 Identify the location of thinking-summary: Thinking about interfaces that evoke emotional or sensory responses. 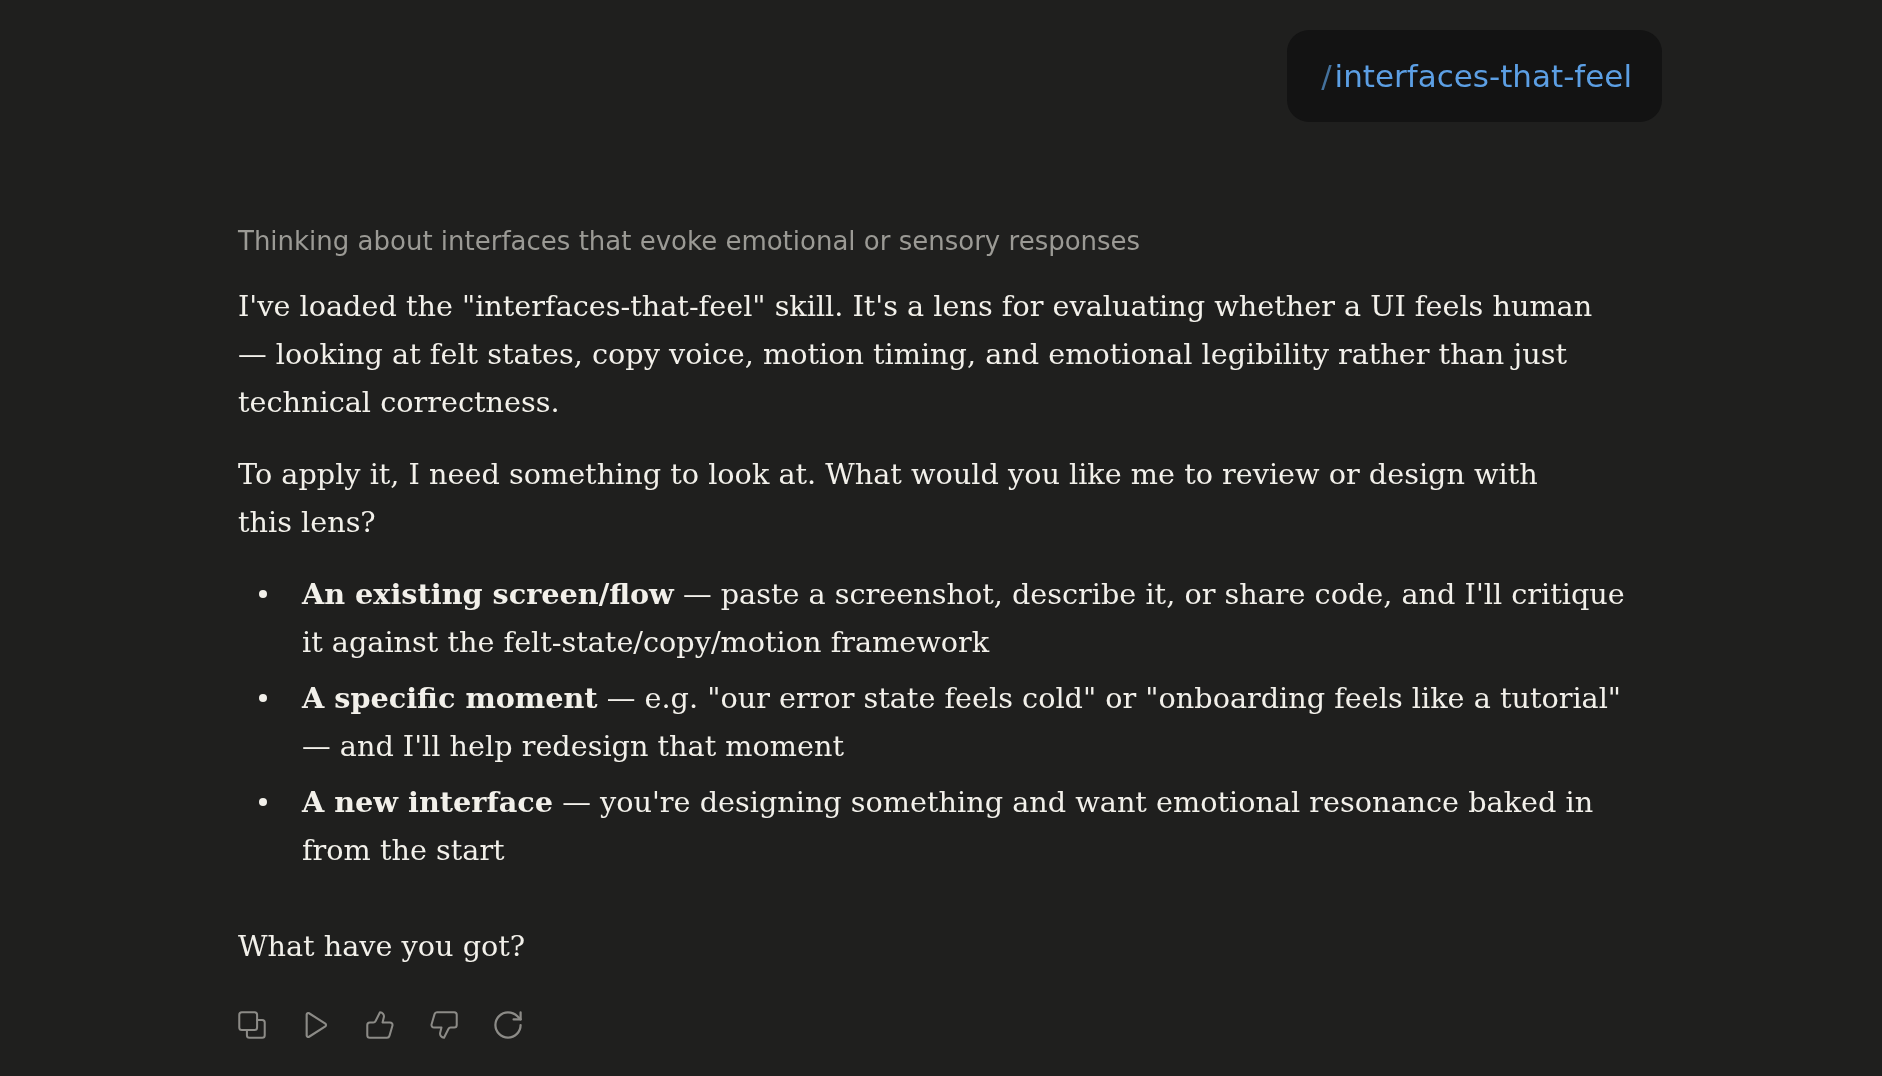
(689, 241).